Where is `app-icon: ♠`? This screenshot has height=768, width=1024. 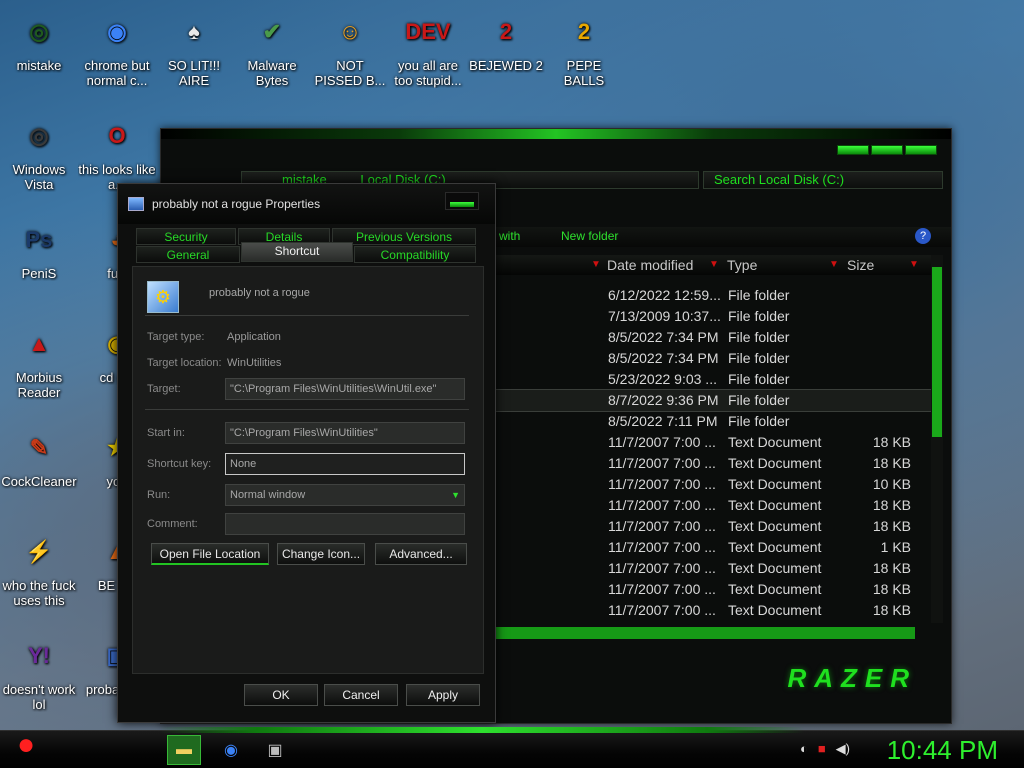 app-icon: ♠ is located at coordinates (194, 31).